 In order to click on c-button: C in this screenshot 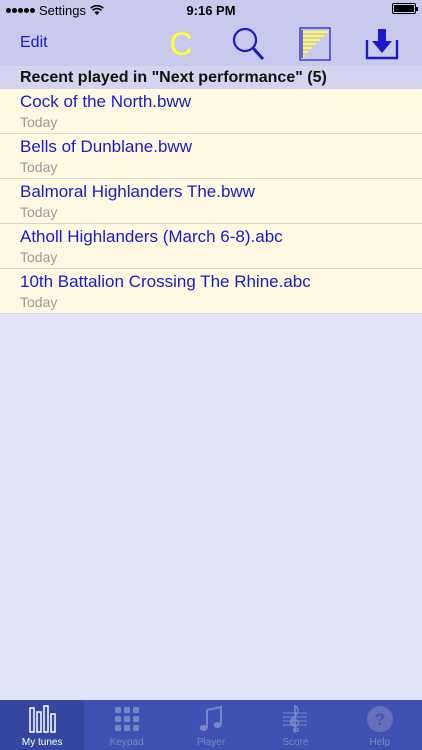, I will do `click(181, 44)`.